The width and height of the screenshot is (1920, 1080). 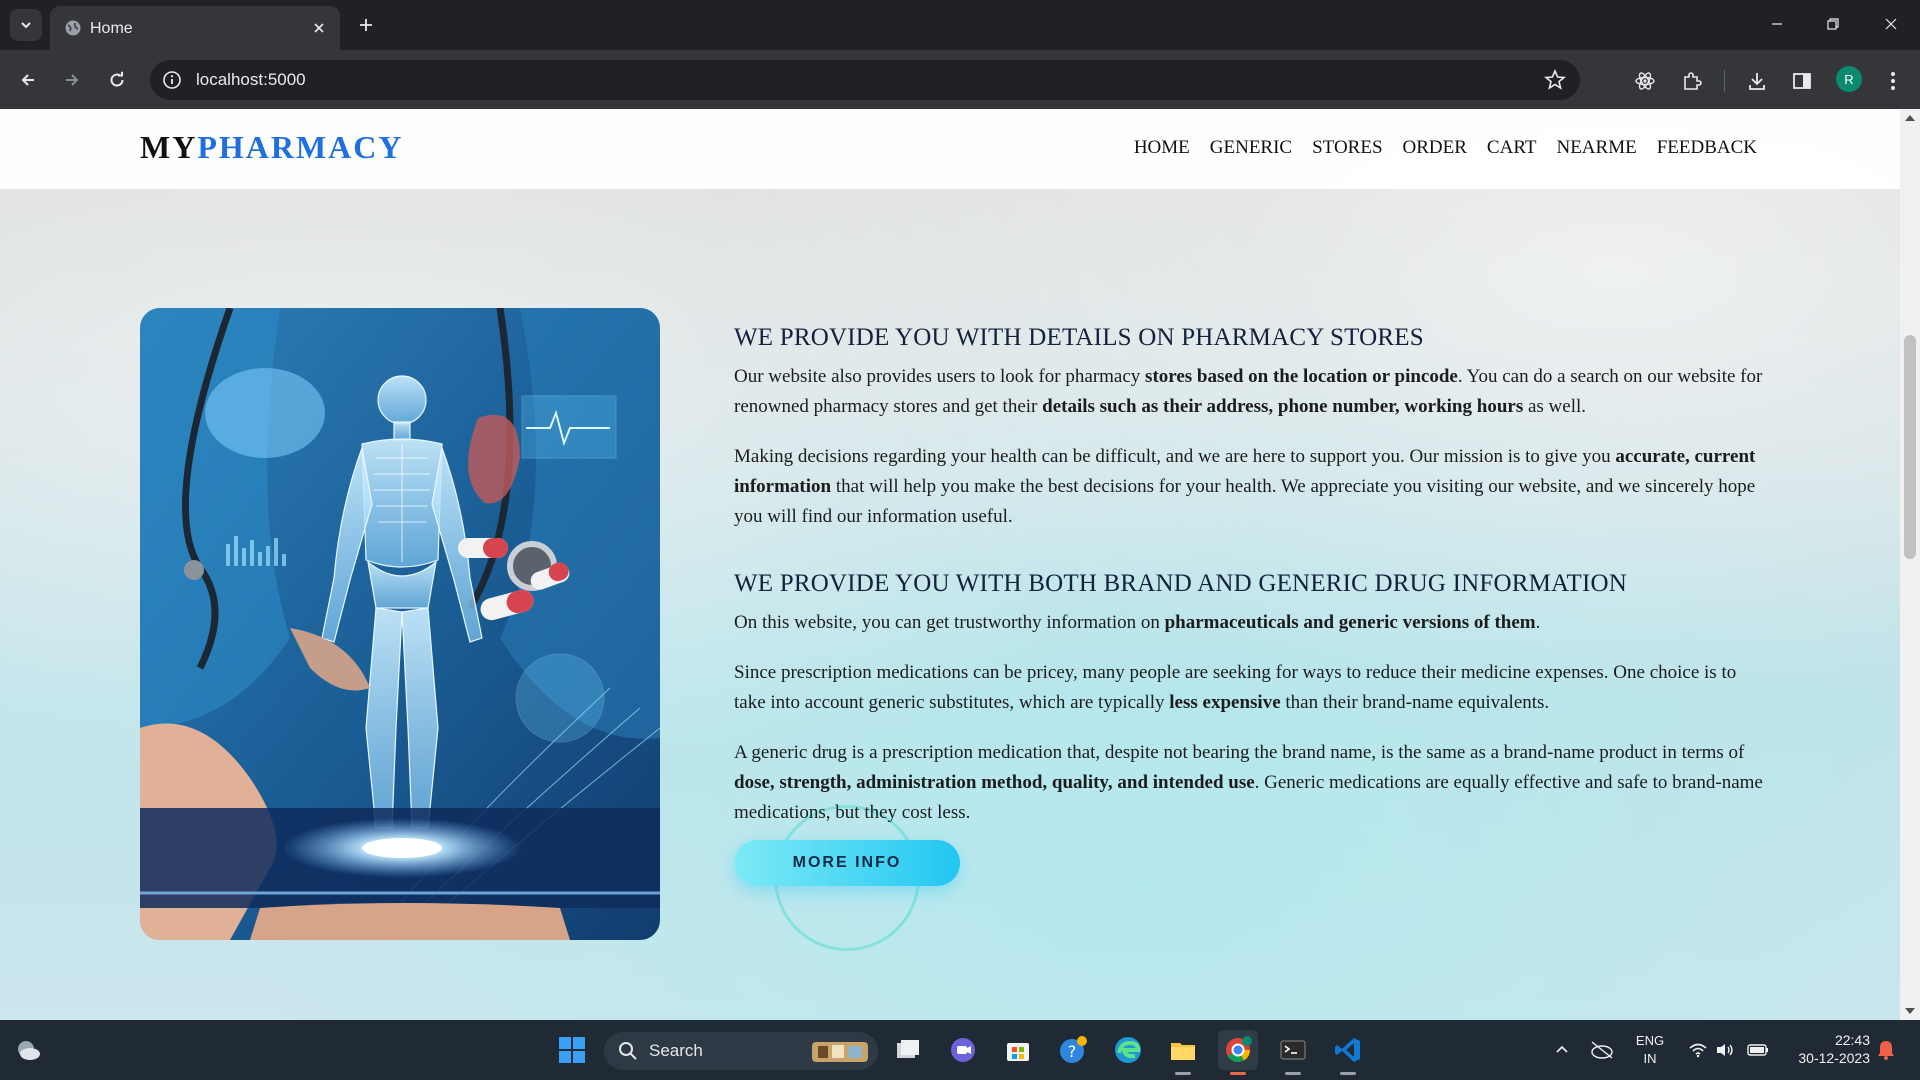 What do you see at coordinates (1238, 1050) in the screenshot?
I see `chrome-icon` at bounding box center [1238, 1050].